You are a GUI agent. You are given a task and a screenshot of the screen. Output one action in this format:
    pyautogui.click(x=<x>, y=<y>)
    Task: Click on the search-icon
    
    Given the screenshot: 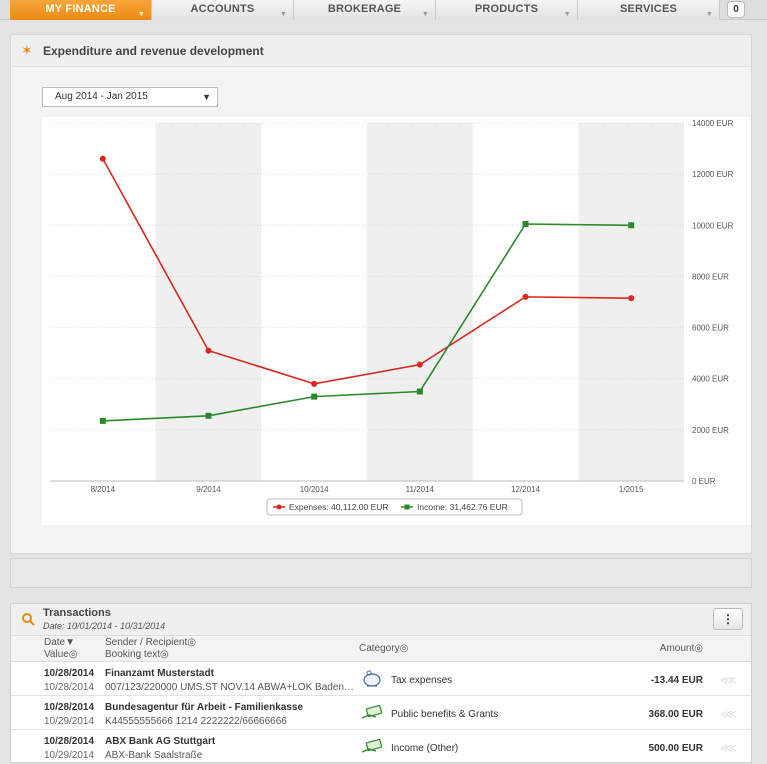 What is the action you would take?
    pyautogui.click(x=28, y=619)
    